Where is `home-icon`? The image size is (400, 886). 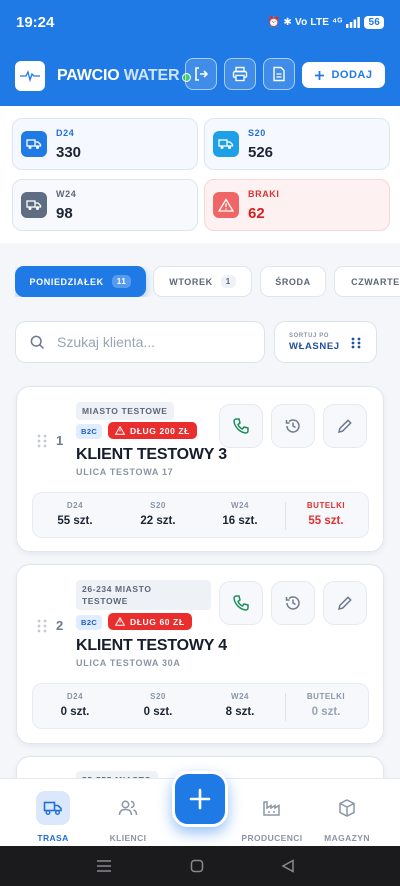 home-icon is located at coordinates (197, 866).